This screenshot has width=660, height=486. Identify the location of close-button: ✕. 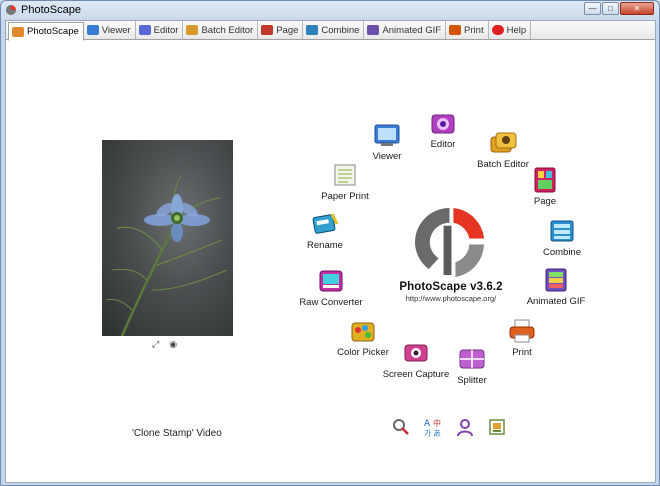
(637, 8).